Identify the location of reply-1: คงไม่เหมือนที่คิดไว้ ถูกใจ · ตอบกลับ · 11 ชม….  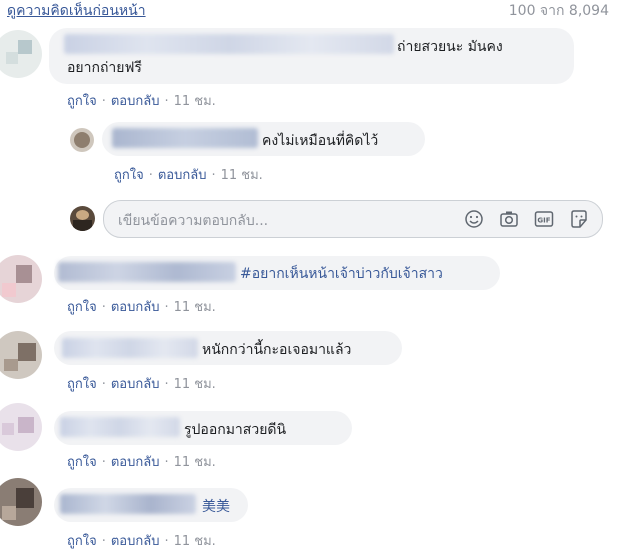
(310, 153).